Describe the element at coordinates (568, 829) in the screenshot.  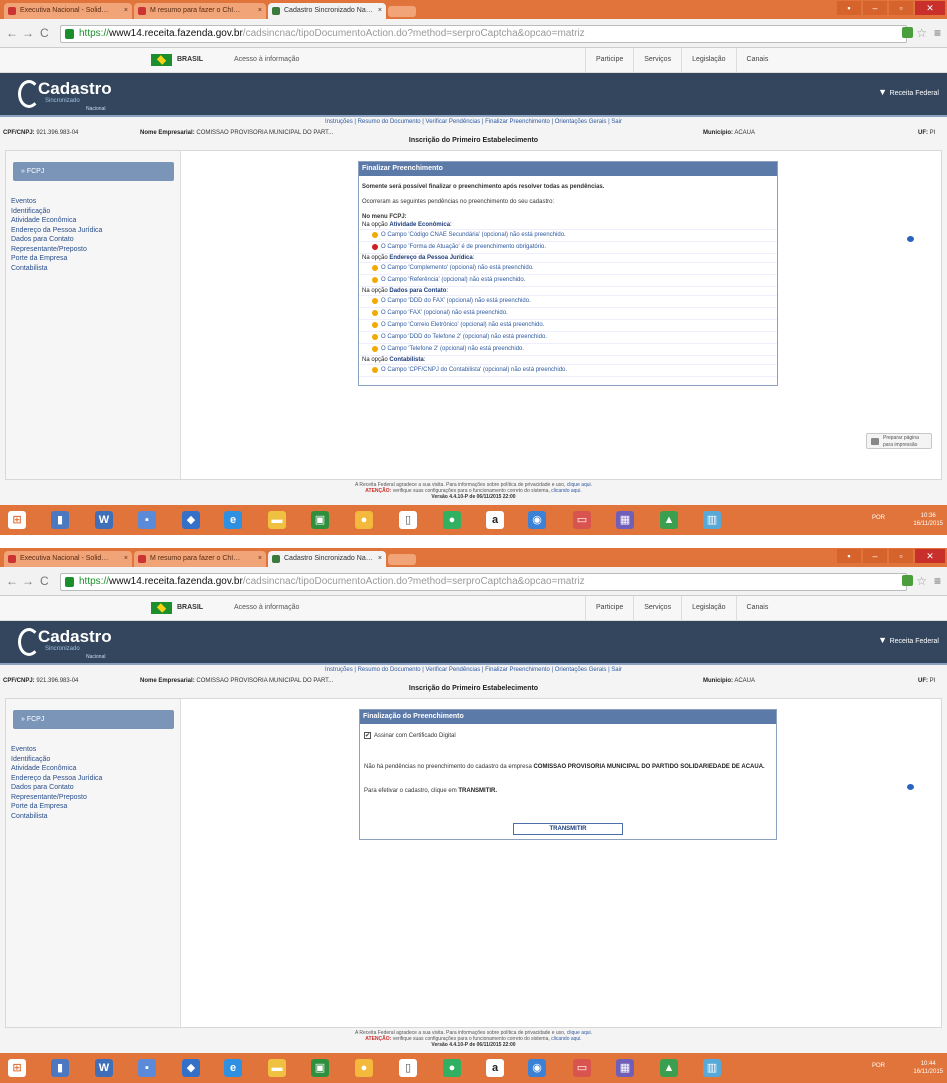
I see `transmitir-button: TRANSMITIR` at that location.